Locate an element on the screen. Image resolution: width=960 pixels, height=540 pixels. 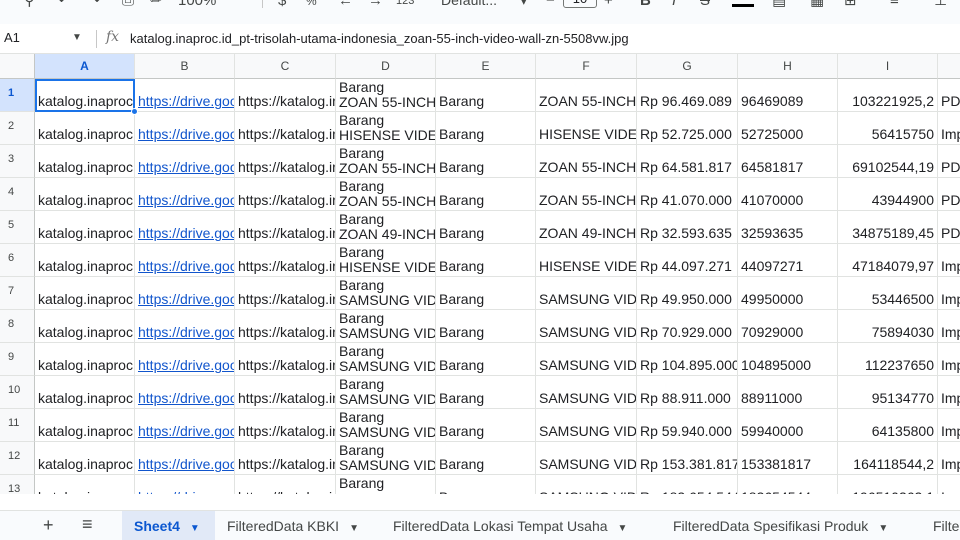
fill-handle is located at coordinates (134, 111).